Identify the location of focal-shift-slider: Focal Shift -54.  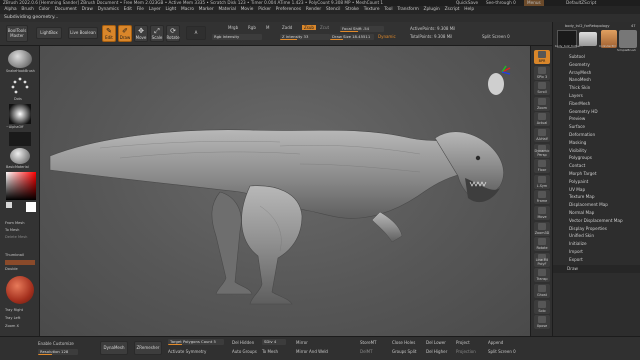
(362, 29).